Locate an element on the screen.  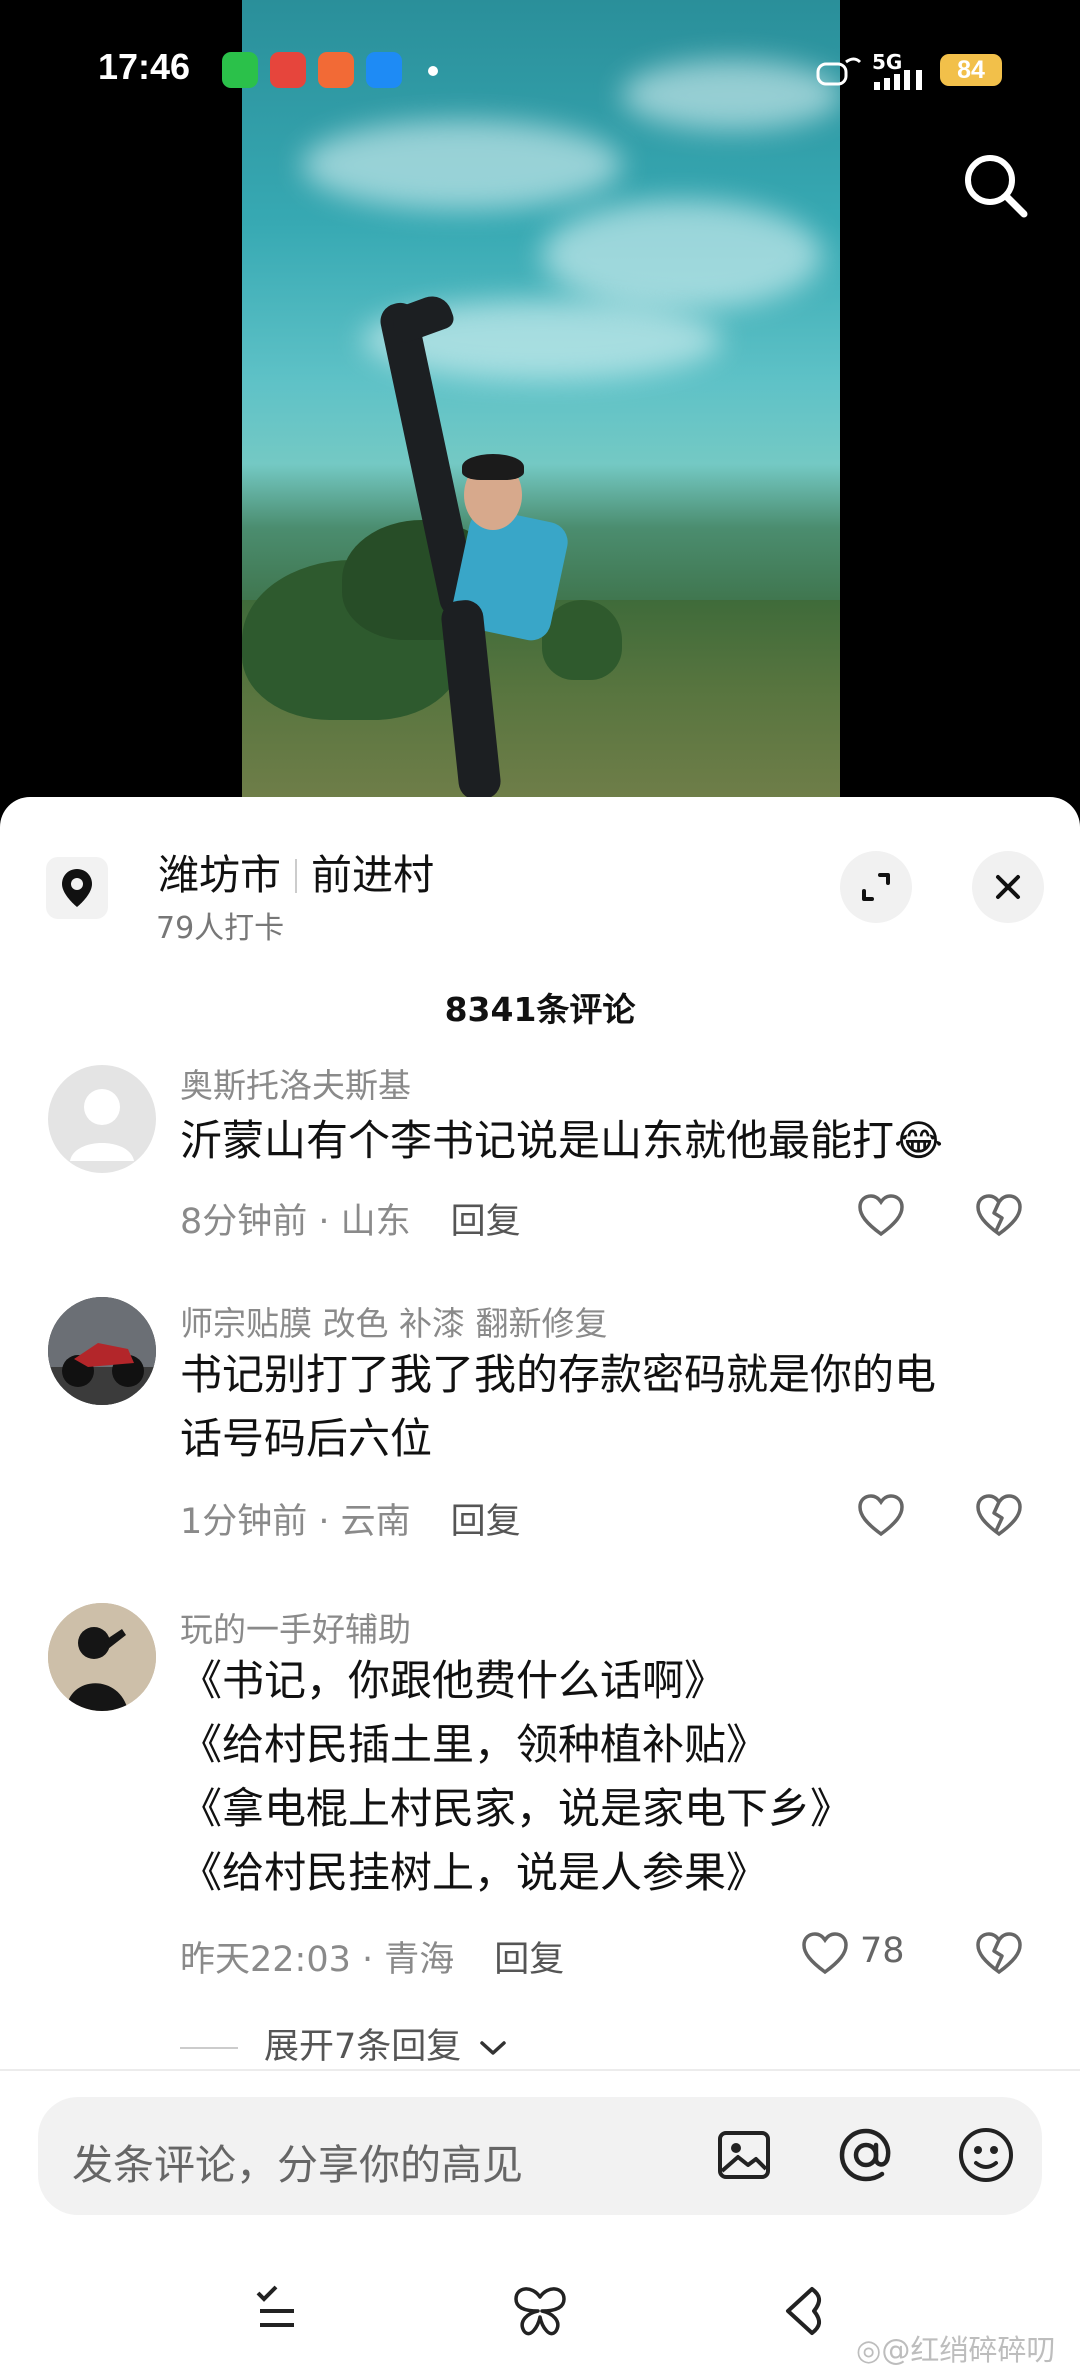
comment-text-line: 《给村民插土里，领种植补贴》 is located at coordinates (474, 1744).